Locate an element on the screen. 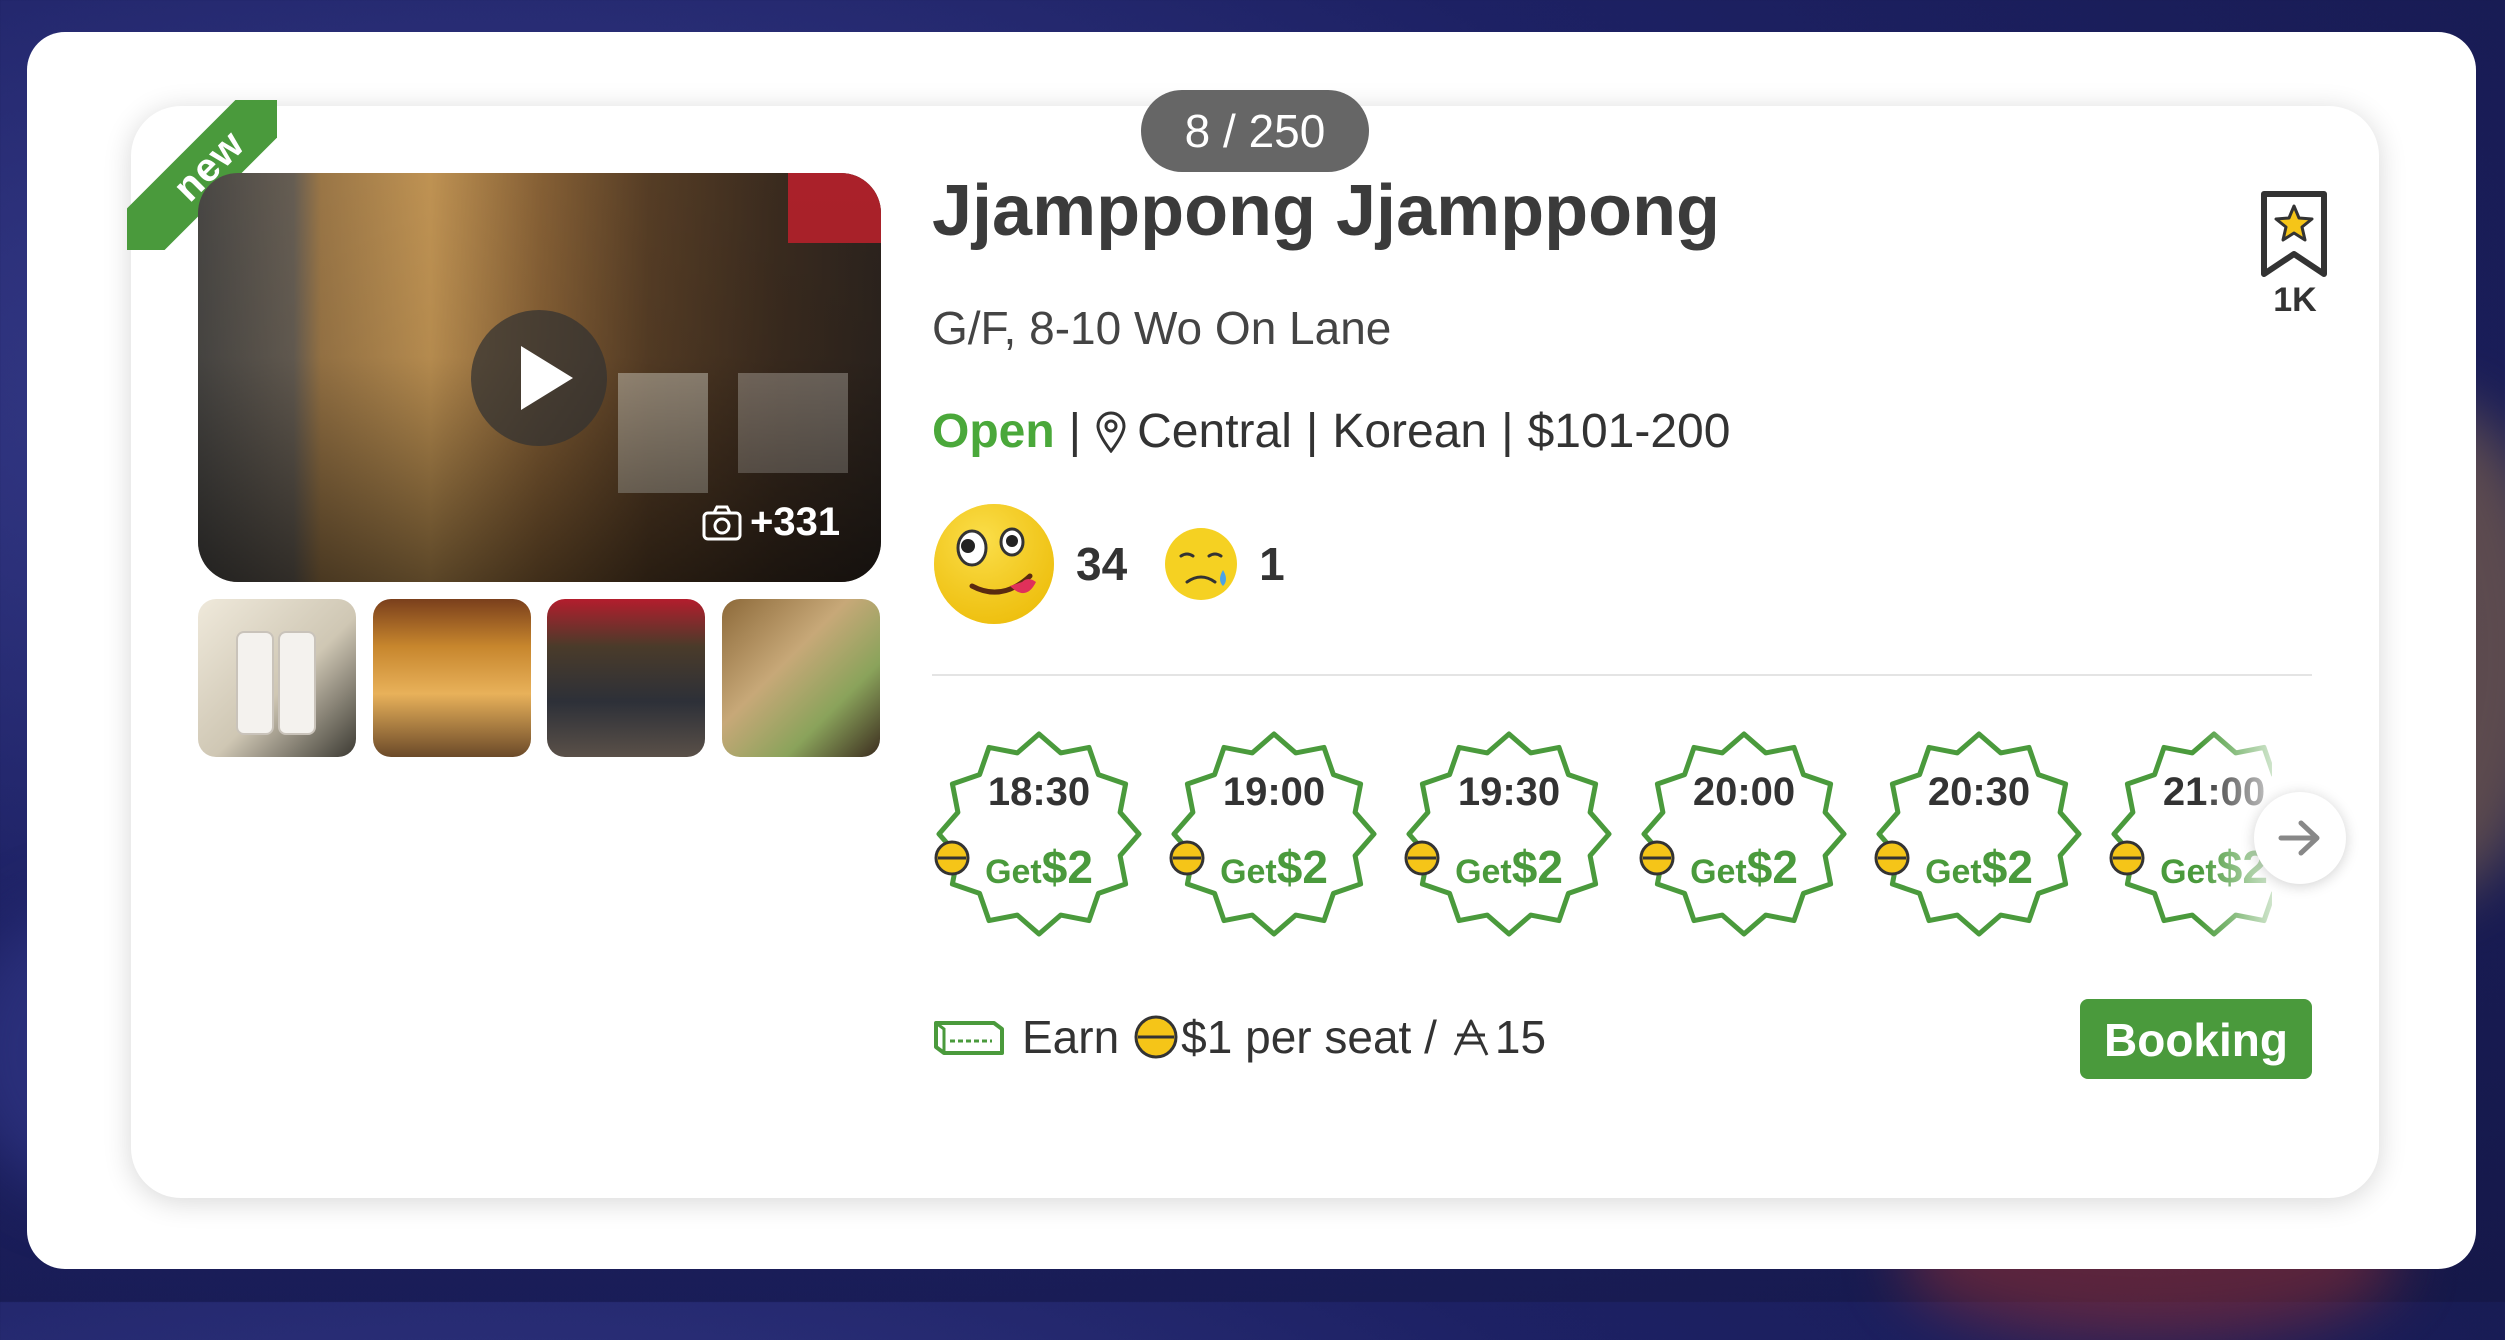 The height and width of the screenshot is (1340, 2505). bookmark-star-icon is located at coordinates (2294, 234).